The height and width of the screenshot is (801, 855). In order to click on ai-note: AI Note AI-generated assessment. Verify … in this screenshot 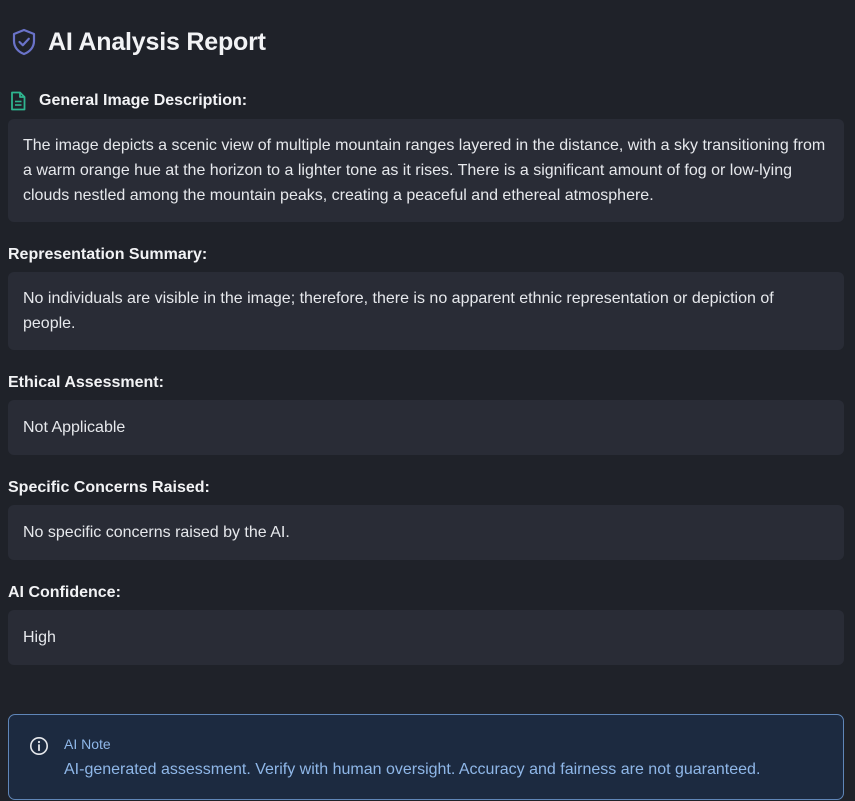, I will do `click(426, 757)`.